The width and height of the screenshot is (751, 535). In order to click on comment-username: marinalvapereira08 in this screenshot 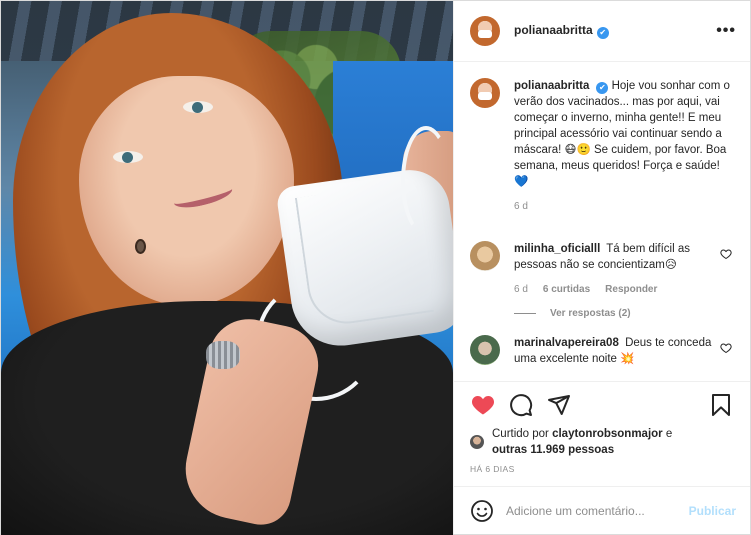, I will do `click(566, 343)`.